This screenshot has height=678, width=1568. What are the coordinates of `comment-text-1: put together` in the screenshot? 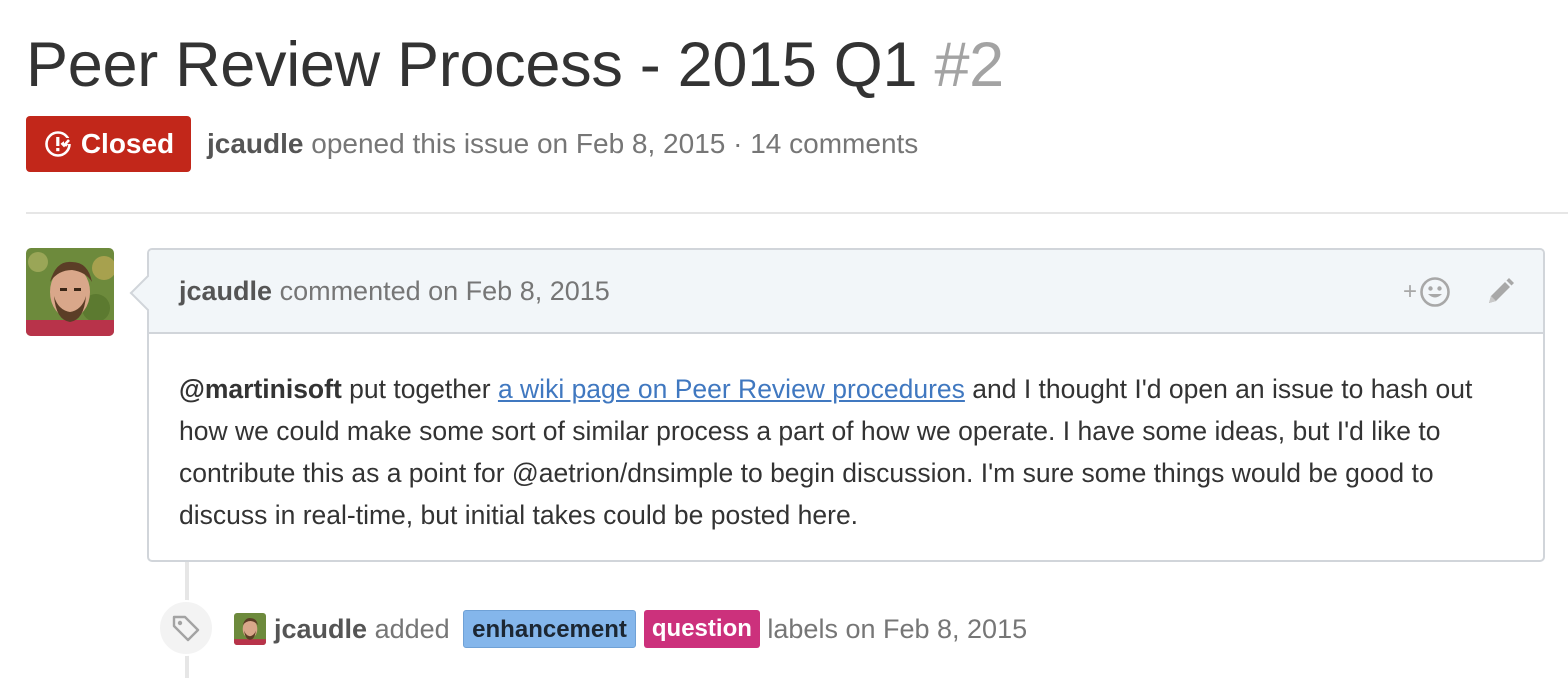 It's located at (419, 389).